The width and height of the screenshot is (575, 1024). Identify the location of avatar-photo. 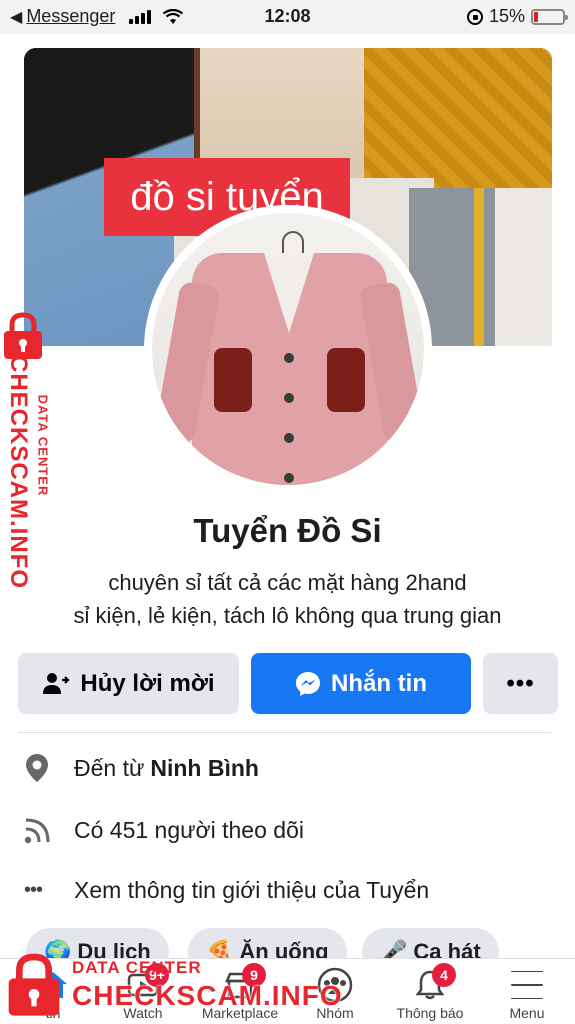
(288, 349).